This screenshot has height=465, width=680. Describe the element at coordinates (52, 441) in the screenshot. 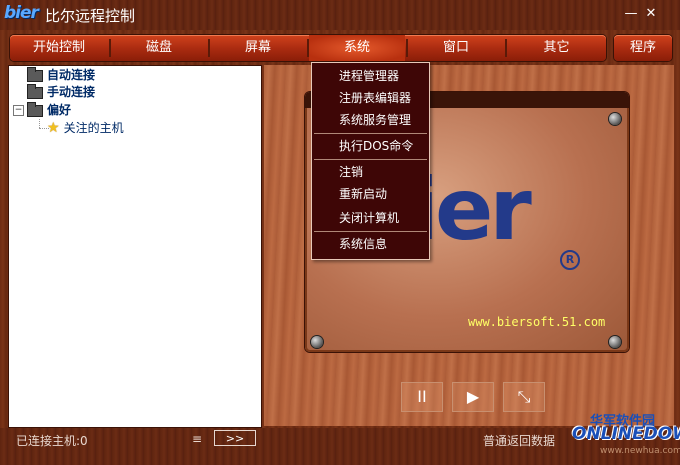

I see `connected-hosts-status: 已连接主机:0` at that location.